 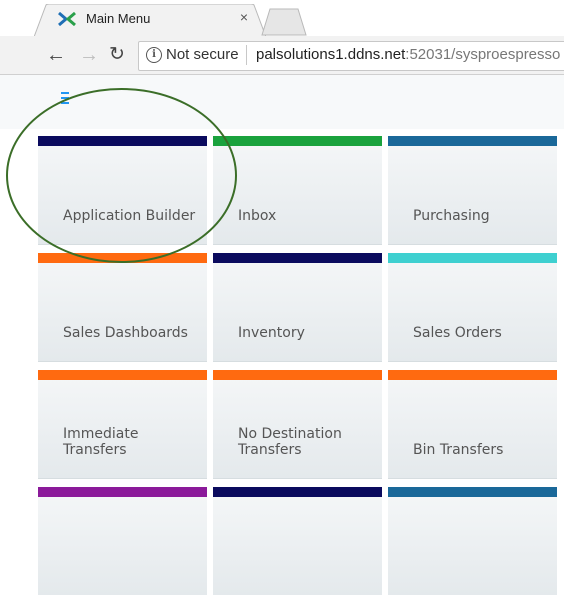 I want to click on tile-label: Immediate Transfers, so click(x=101, y=442).